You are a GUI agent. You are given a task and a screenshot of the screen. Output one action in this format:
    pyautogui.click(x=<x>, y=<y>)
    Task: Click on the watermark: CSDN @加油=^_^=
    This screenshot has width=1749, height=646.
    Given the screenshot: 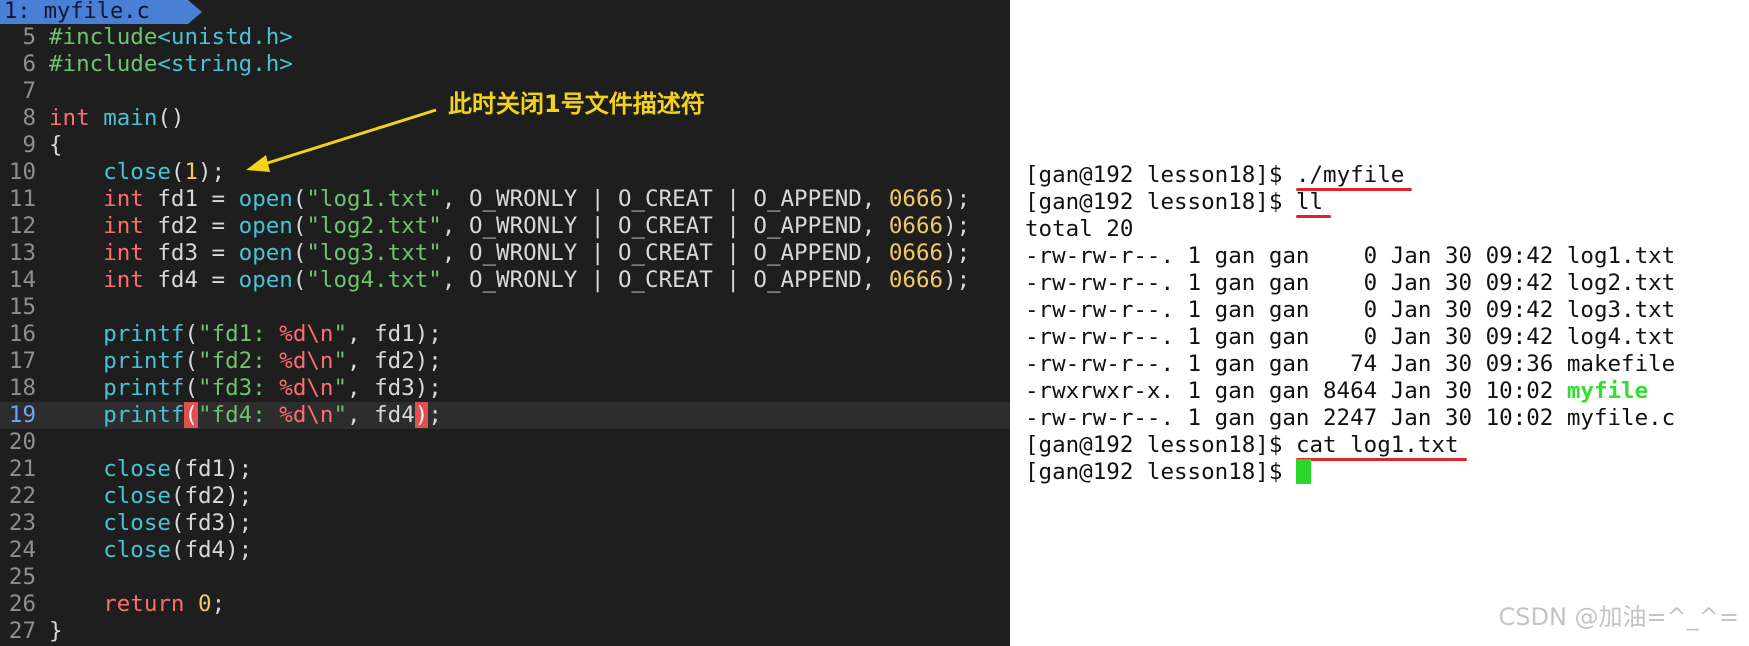 What is the action you would take?
    pyautogui.click(x=1619, y=617)
    